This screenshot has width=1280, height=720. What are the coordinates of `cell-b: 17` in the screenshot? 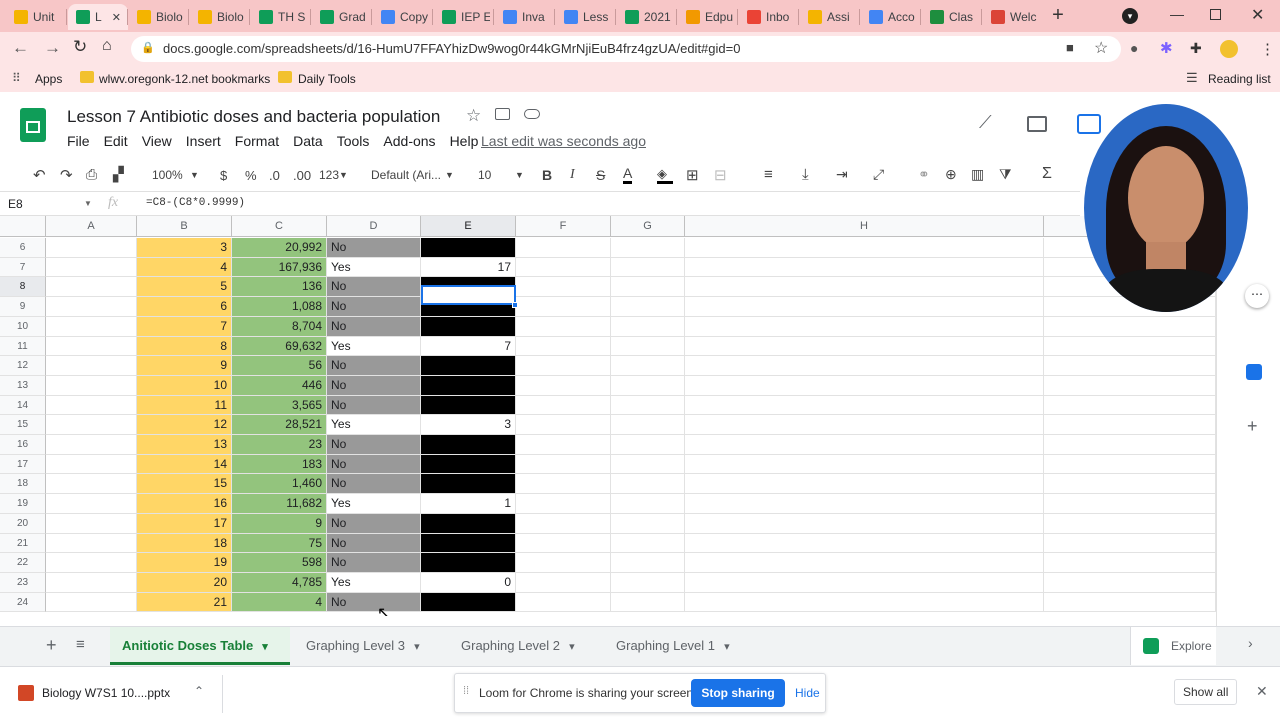 It's located at (184, 524).